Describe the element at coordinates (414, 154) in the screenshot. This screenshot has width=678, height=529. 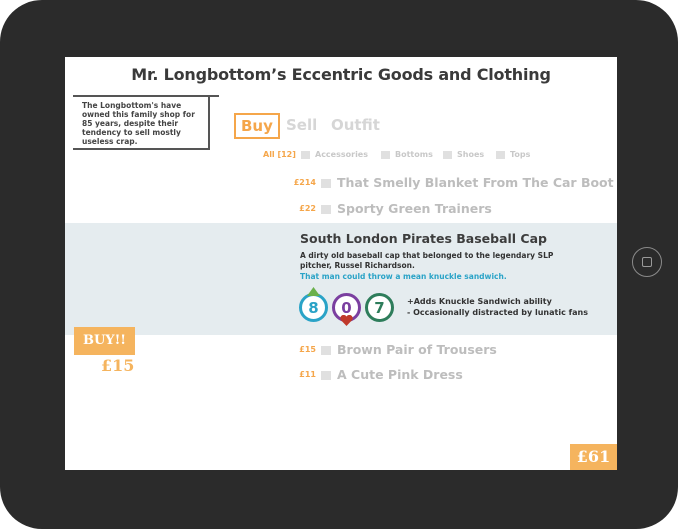
I see `filter-label: Bottoms` at that location.